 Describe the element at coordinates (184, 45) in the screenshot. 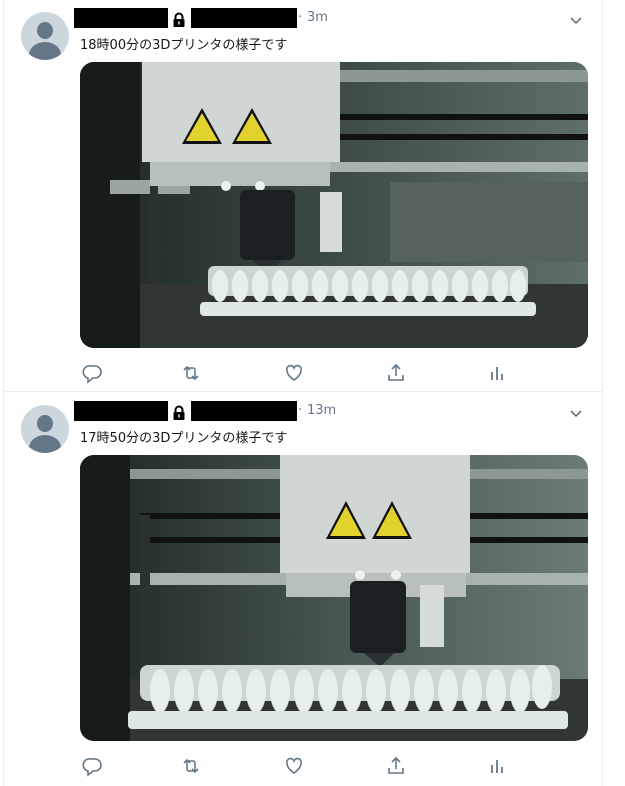

I see `tweet-text: 18時00分の3Dプリンタの様子です` at that location.